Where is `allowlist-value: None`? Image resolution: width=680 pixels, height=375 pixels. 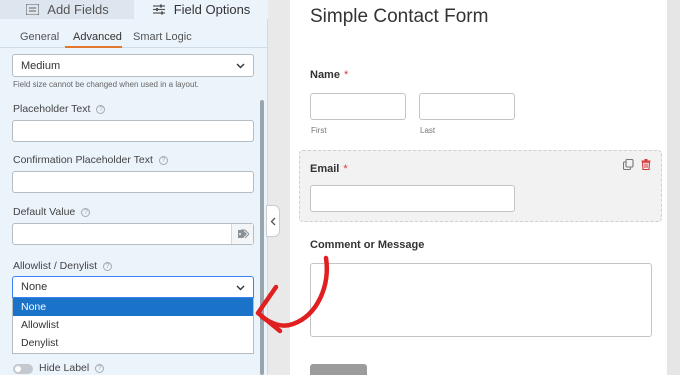 allowlist-value: None is located at coordinates (34, 287).